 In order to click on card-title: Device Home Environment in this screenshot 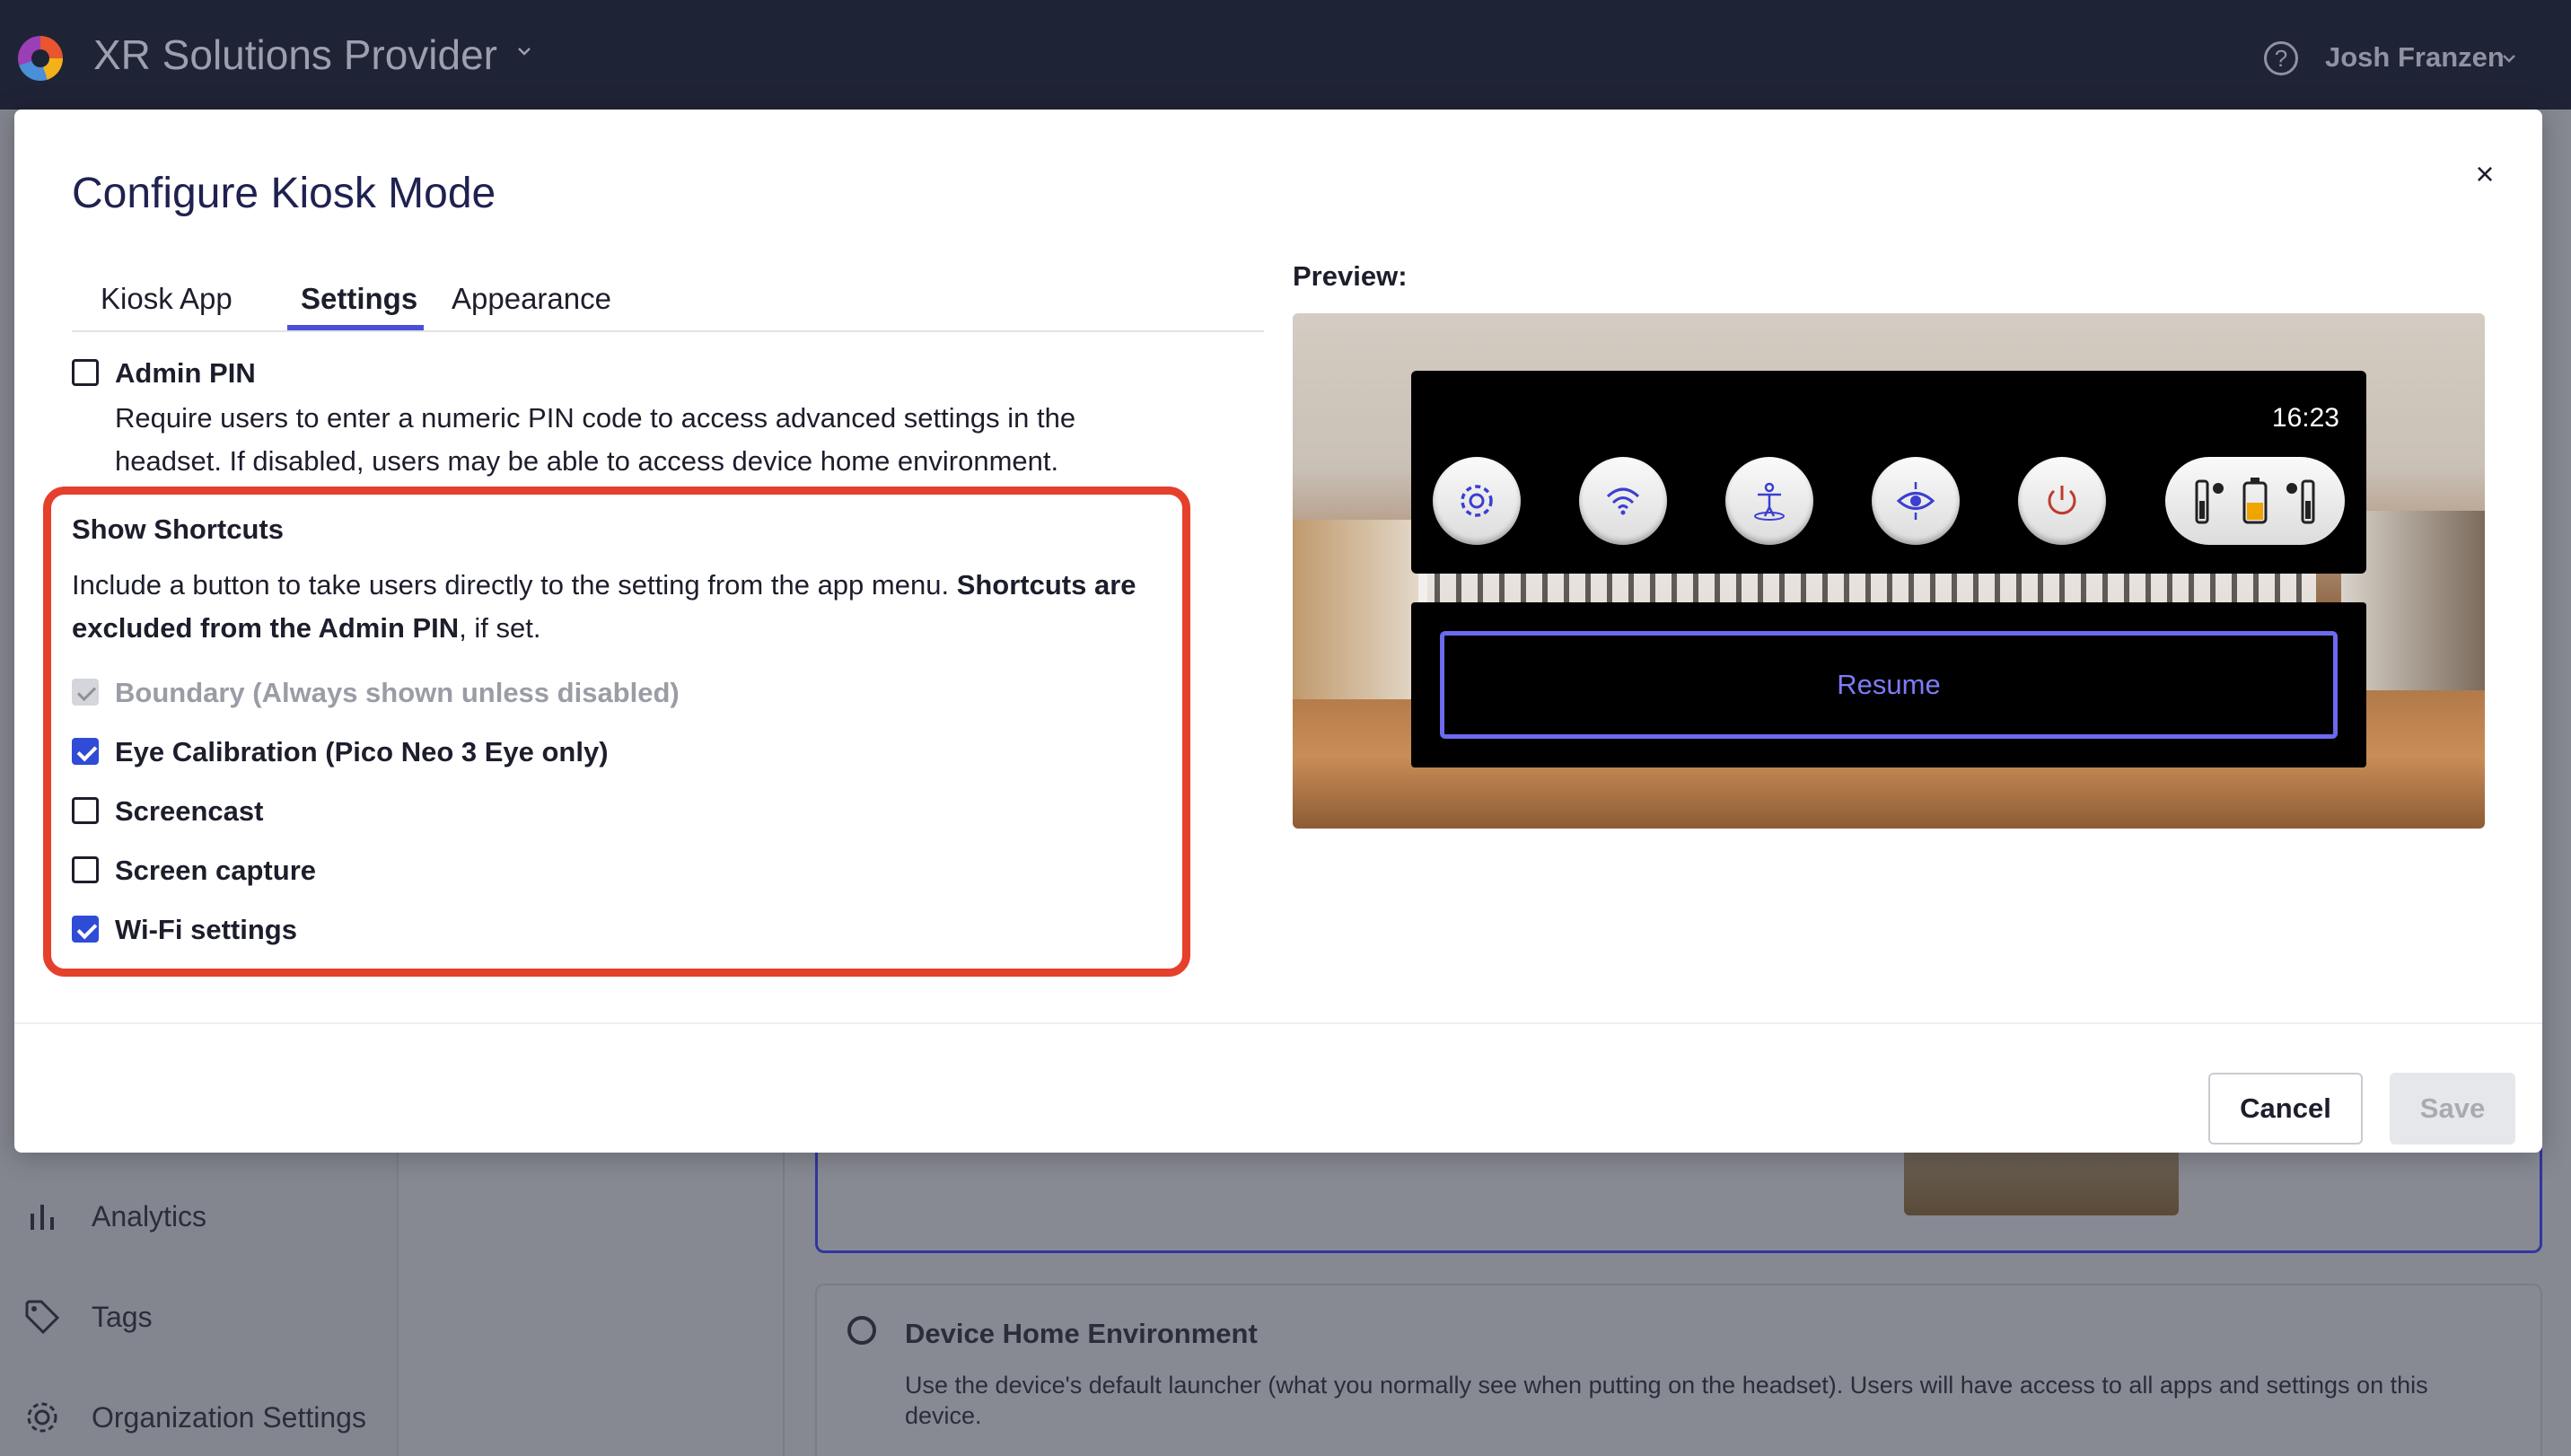, I will do `click(1081, 1333)`.